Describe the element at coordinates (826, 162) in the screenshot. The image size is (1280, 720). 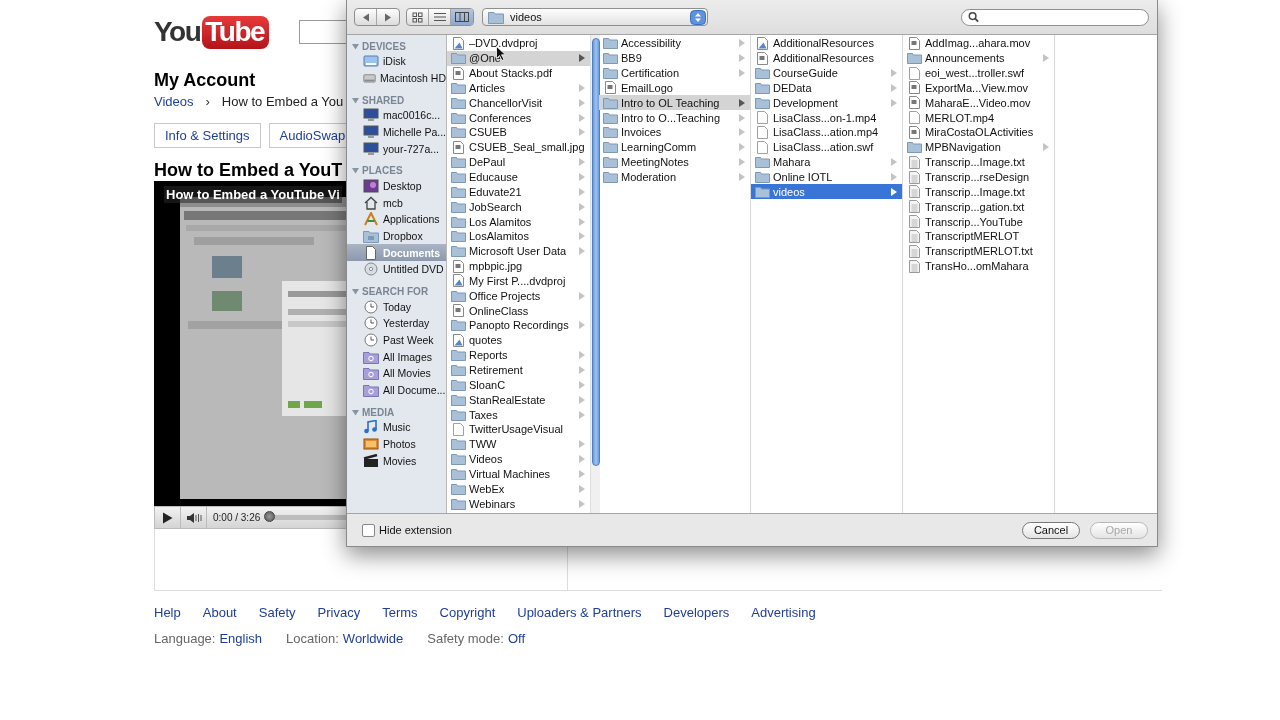
I see `file-row: Mahara` at that location.